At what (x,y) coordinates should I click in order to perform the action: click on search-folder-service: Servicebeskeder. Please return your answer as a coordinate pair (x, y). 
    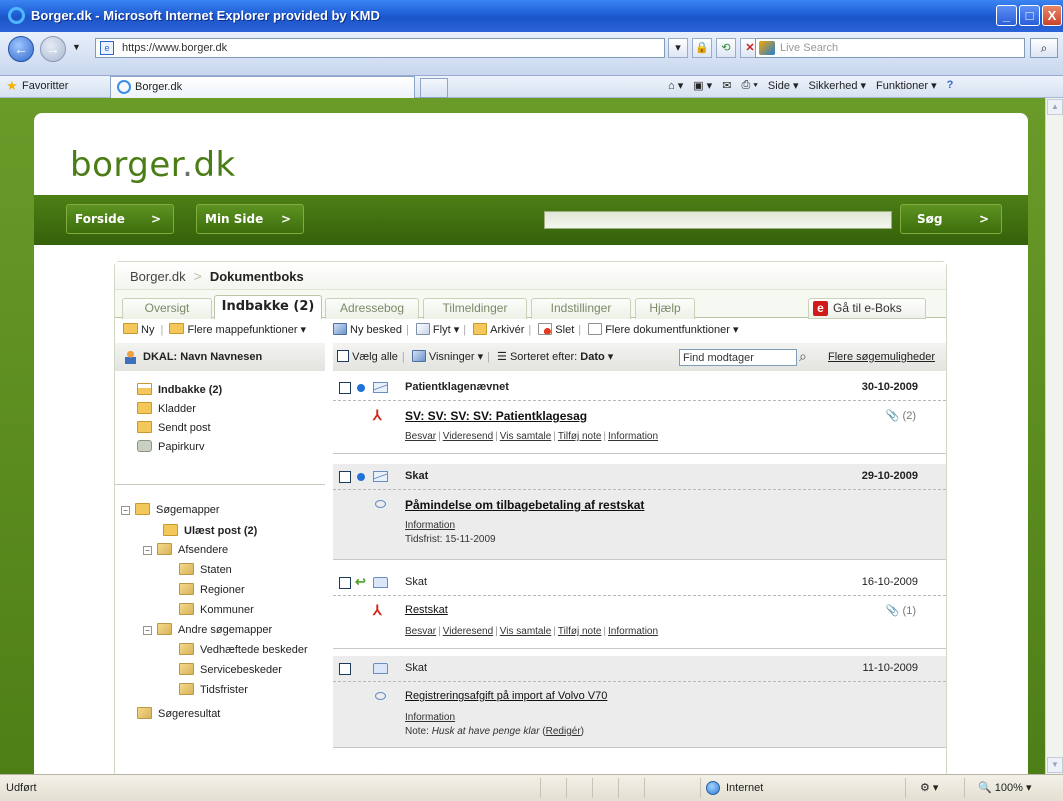
    Looking at the image, I should click on (230, 670).